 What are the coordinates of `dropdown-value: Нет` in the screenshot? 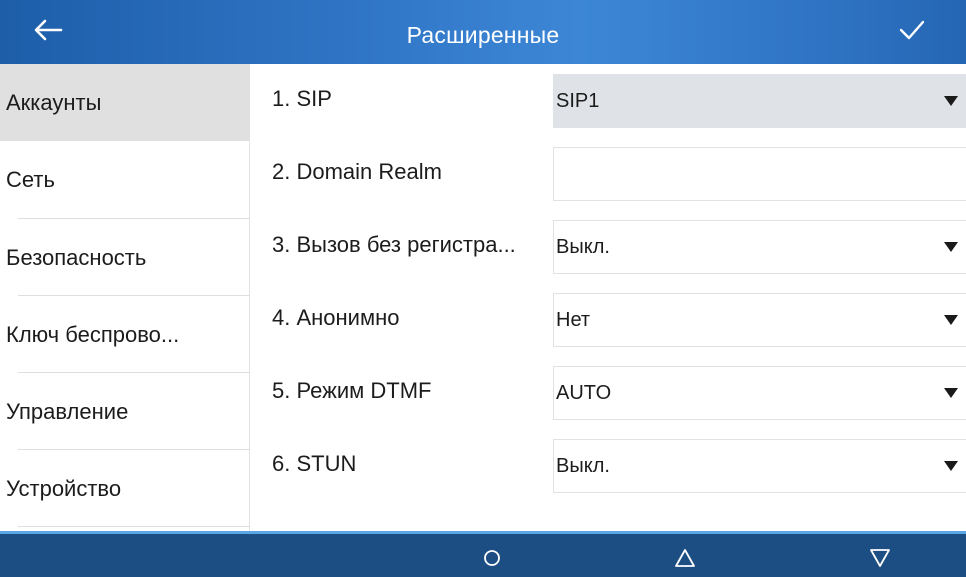 It's located at (573, 319).